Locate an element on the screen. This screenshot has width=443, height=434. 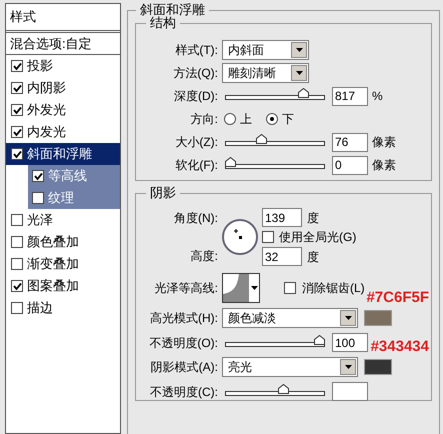
angle-marker-icon is located at coordinates (238, 234).